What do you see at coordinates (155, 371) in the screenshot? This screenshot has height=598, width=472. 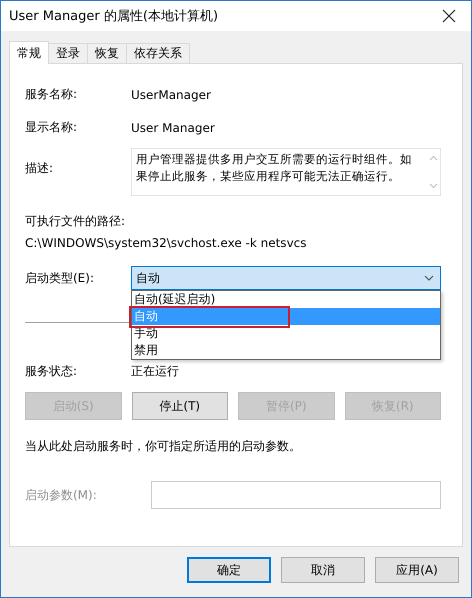 I see `status-value: 正在运行` at bounding box center [155, 371].